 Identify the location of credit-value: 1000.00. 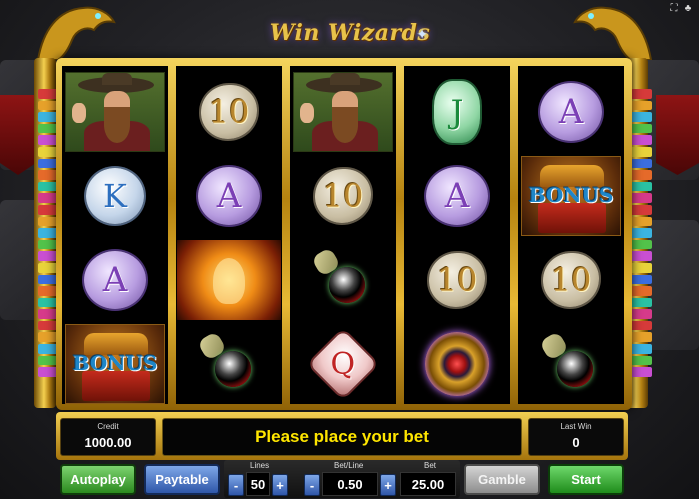
(108, 442).